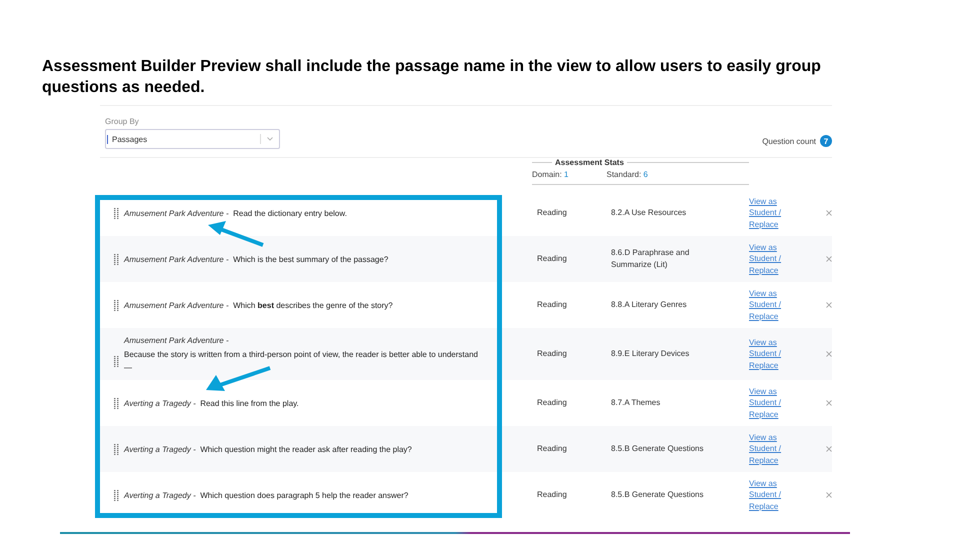 The width and height of the screenshot is (960, 540). I want to click on question-count-badge: 7, so click(826, 141).